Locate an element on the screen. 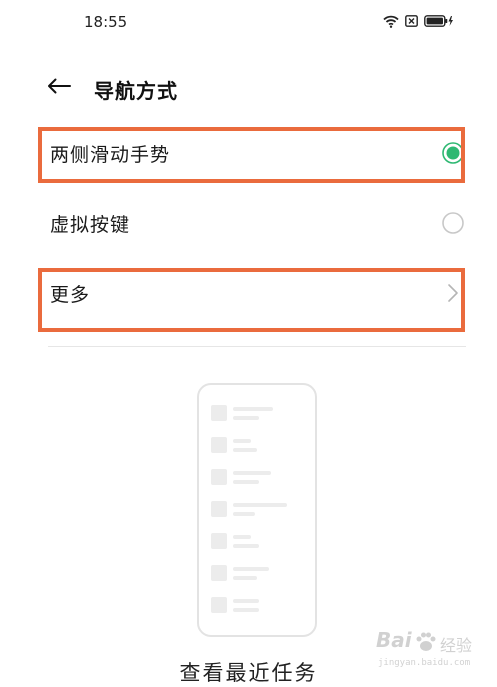 This screenshot has height=687, width=497. option-label: 虚拟按键 is located at coordinates (90, 225).